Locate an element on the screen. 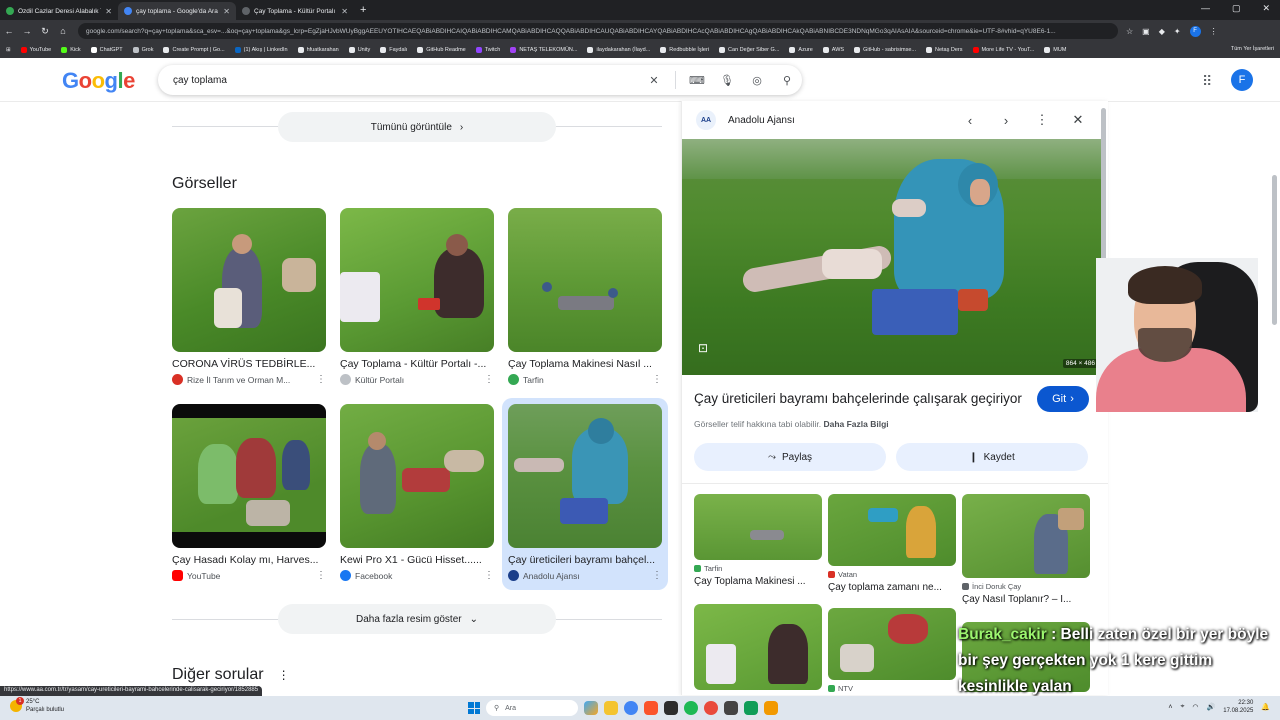 This screenshot has height=720, width=1280. save-button: ❙ Kaydet is located at coordinates (992, 457).